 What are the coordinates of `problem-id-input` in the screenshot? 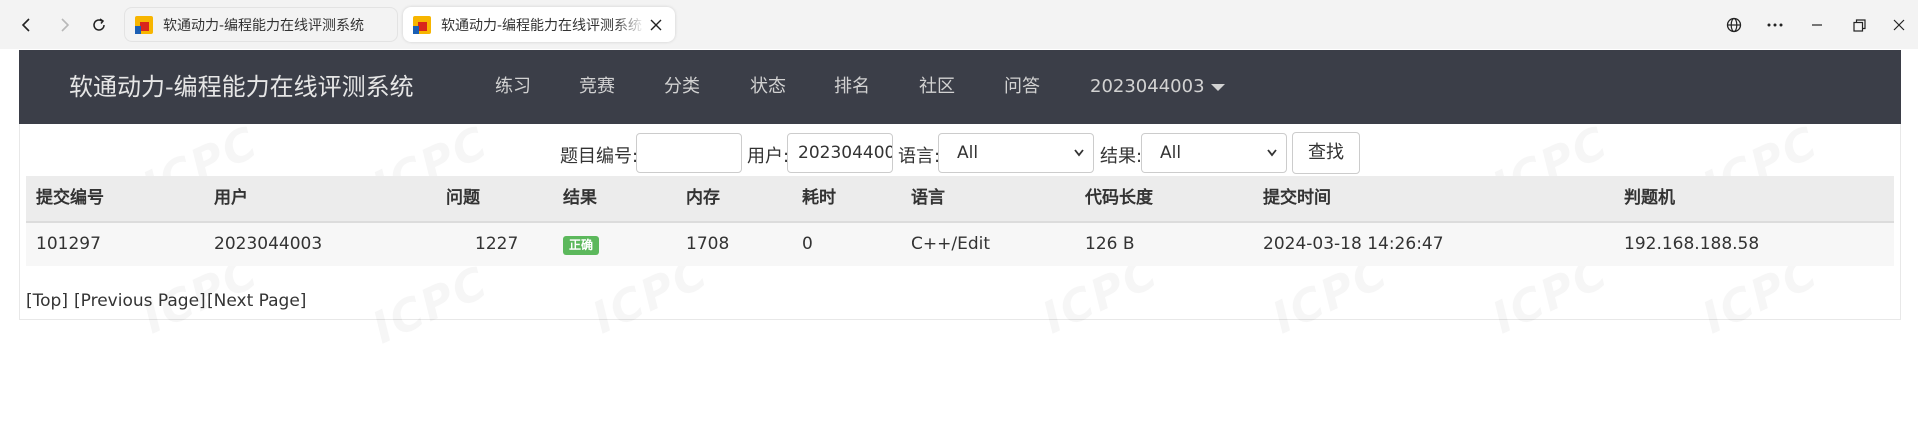 It's located at (689, 153).